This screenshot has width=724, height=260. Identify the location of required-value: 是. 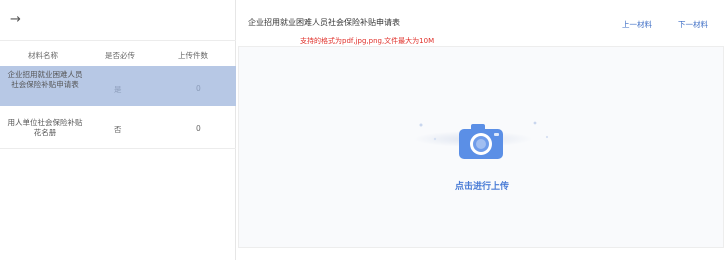
(118, 89).